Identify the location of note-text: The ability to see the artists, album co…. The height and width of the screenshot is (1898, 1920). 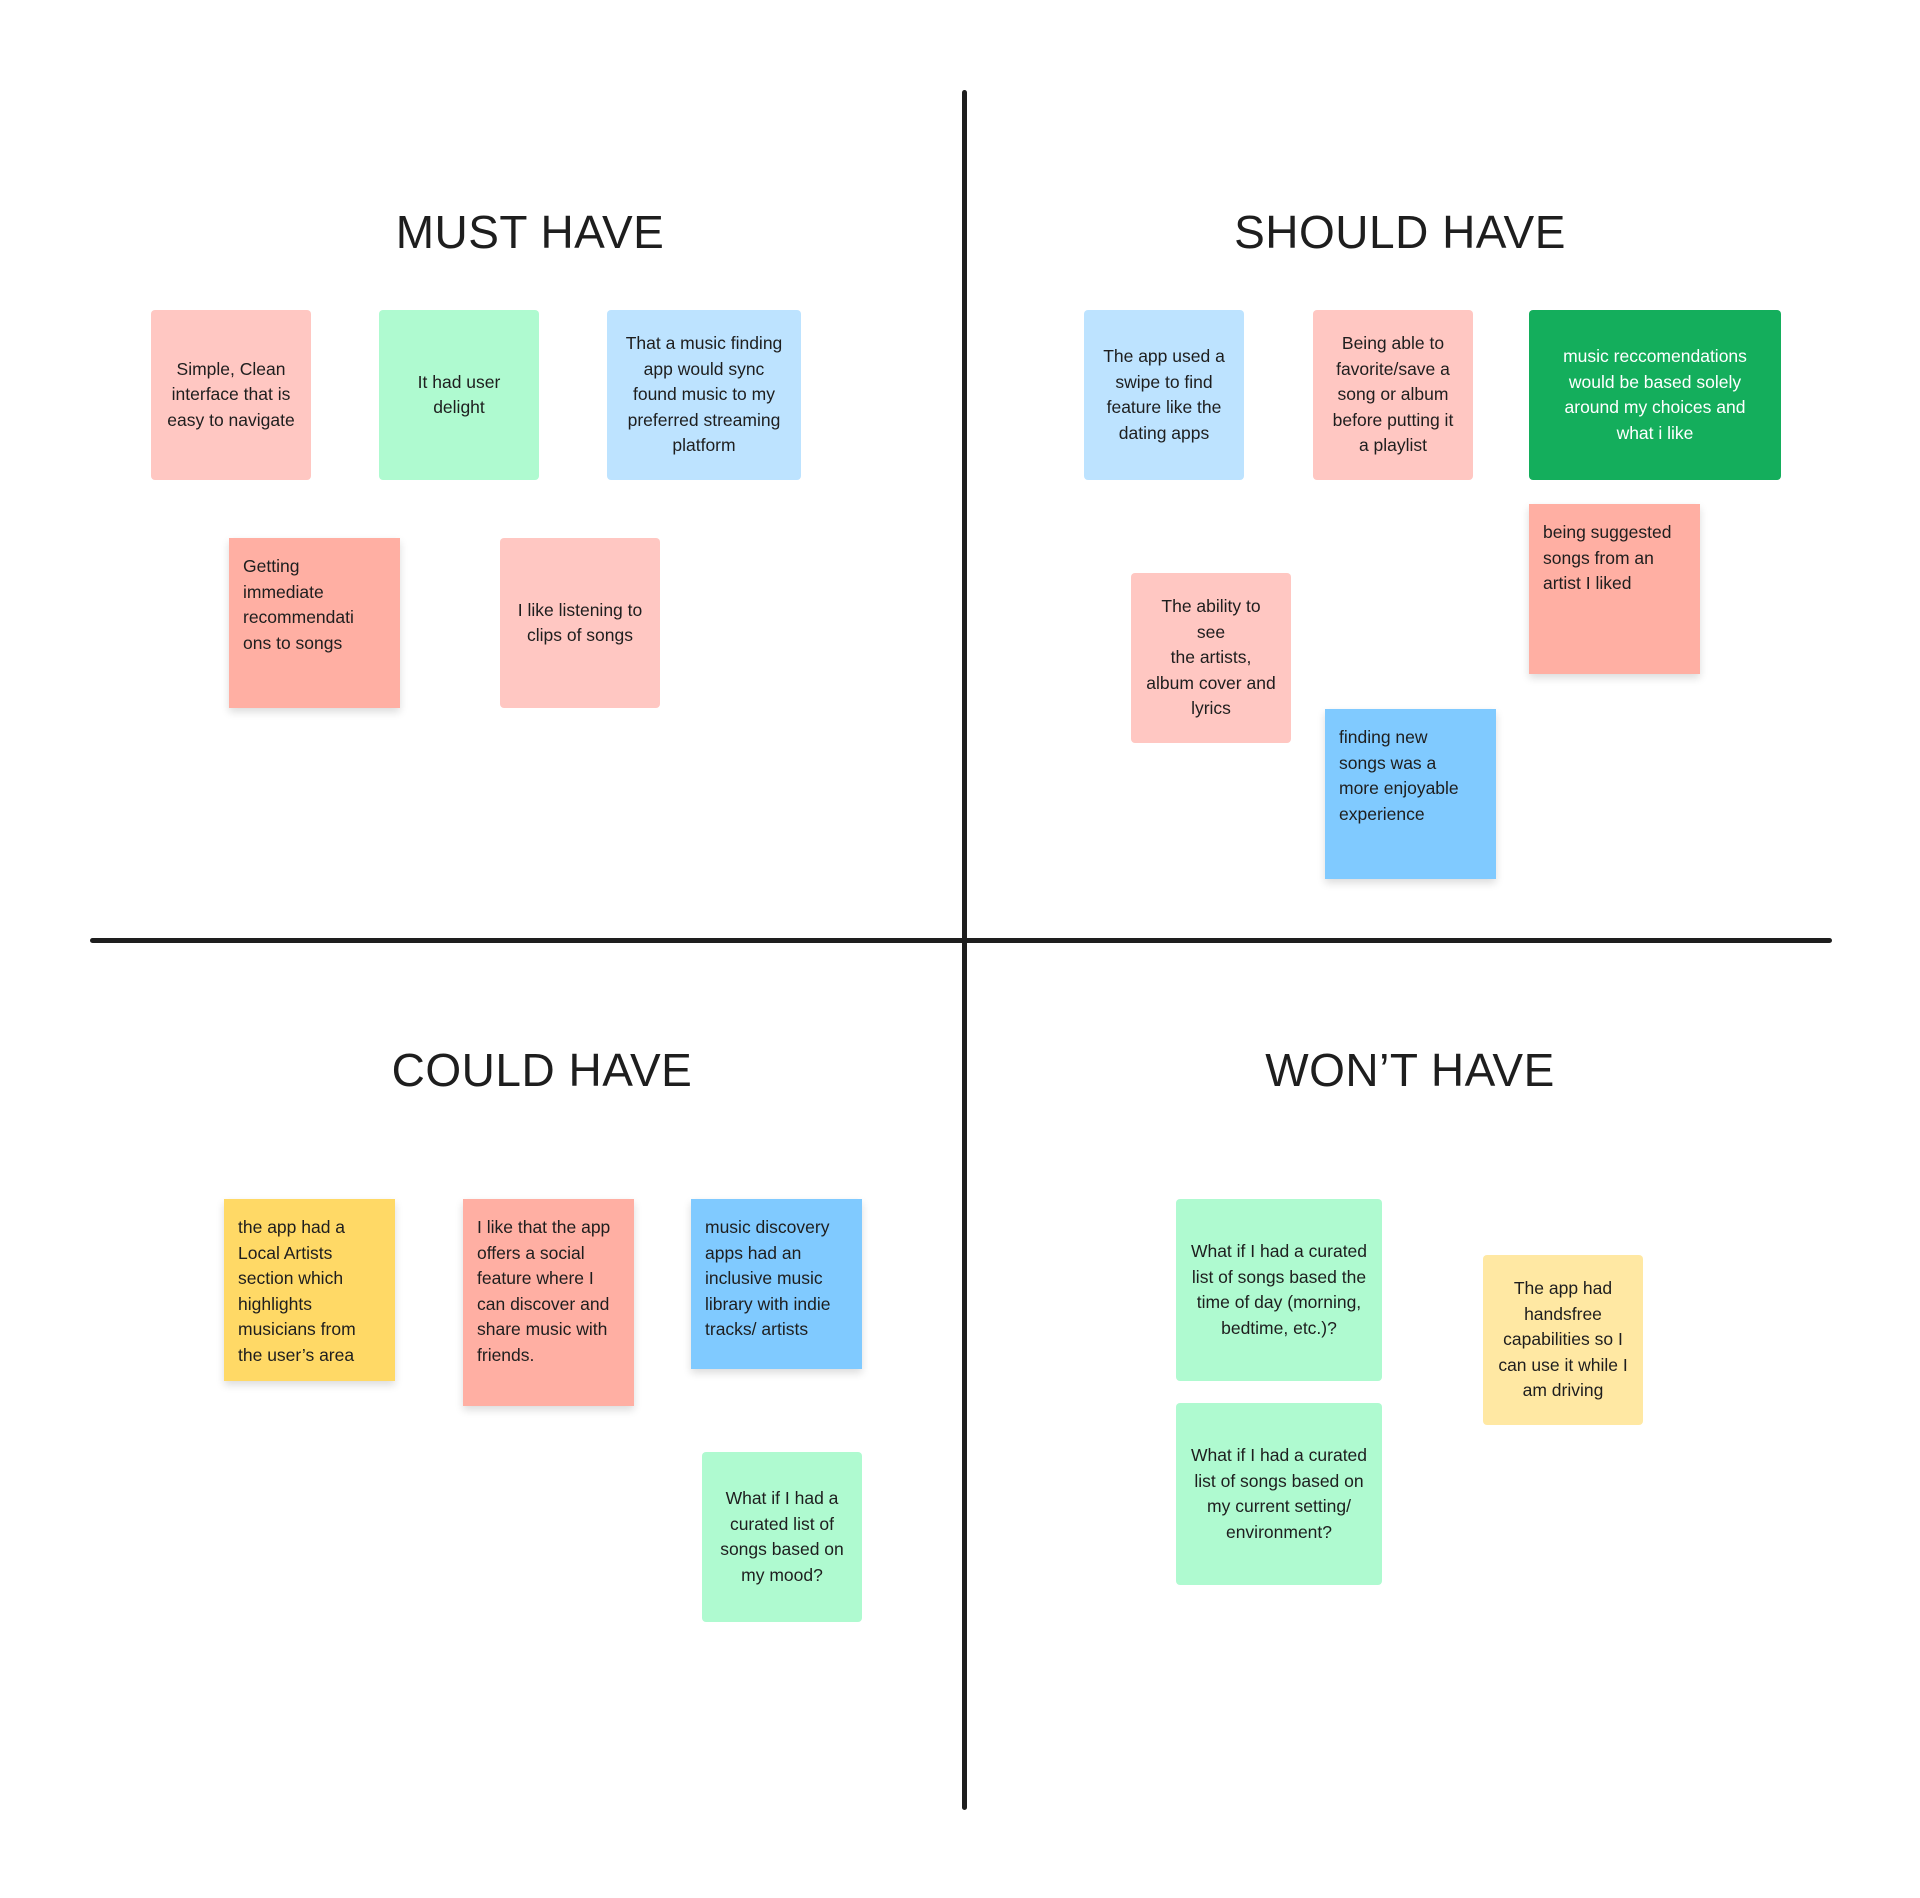
(1211, 657).